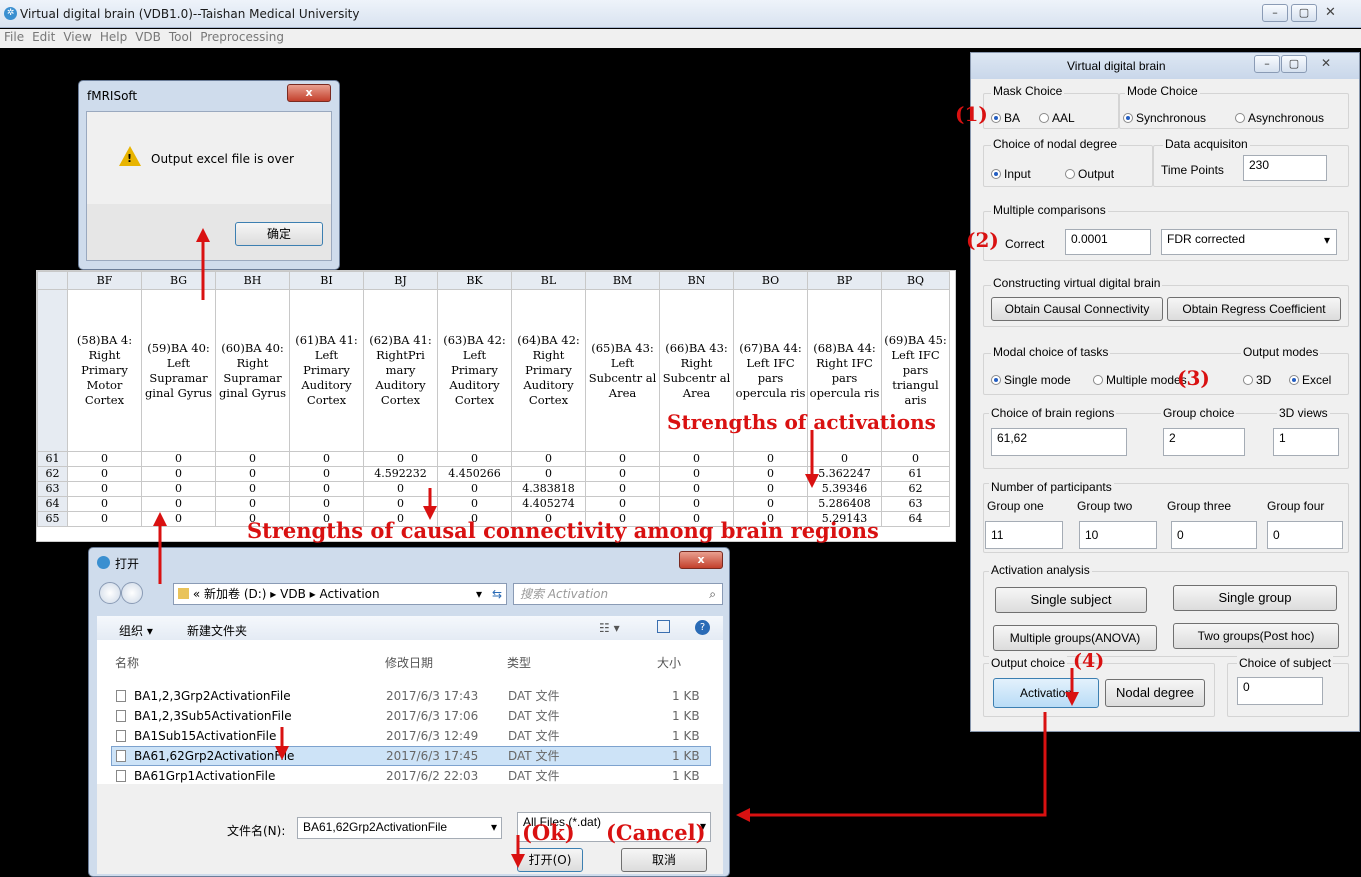 The height and width of the screenshot is (877, 1361). Describe the element at coordinates (52, 489) in the screenshot. I see `row-number: 63` at that location.